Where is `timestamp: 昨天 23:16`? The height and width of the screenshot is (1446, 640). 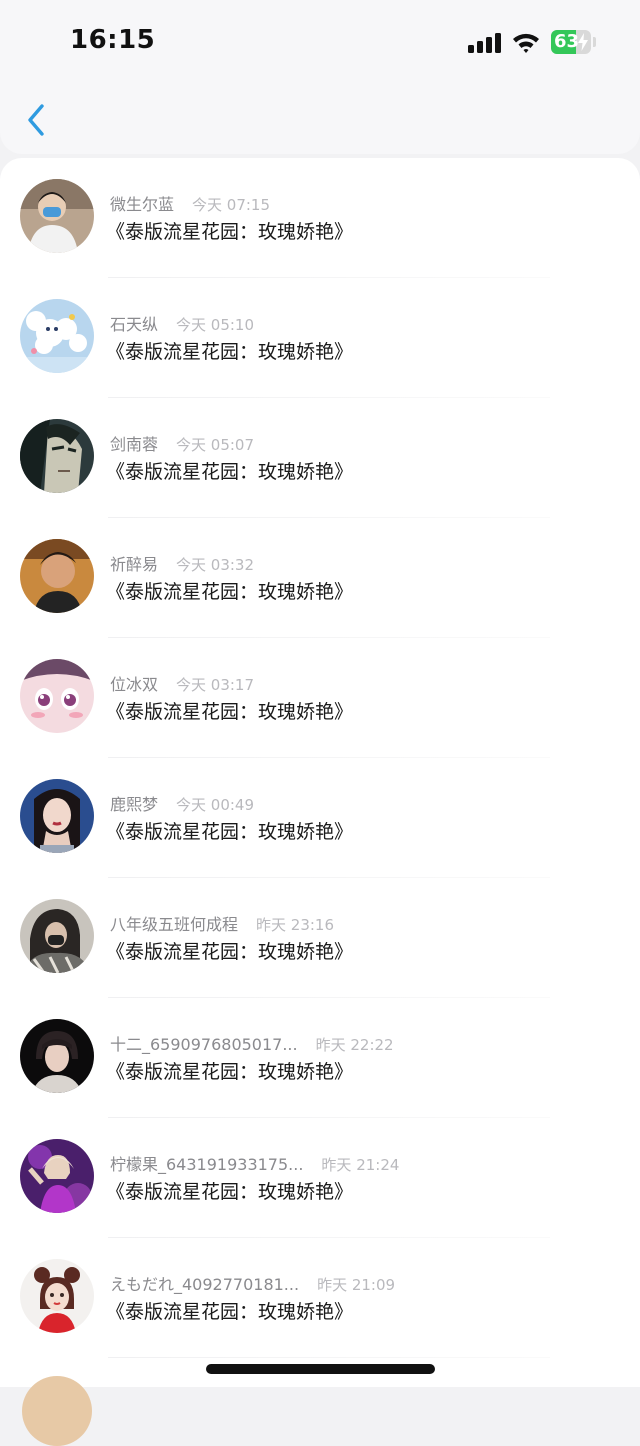
timestamp: 昨天 23:16 is located at coordinates (295, 925).